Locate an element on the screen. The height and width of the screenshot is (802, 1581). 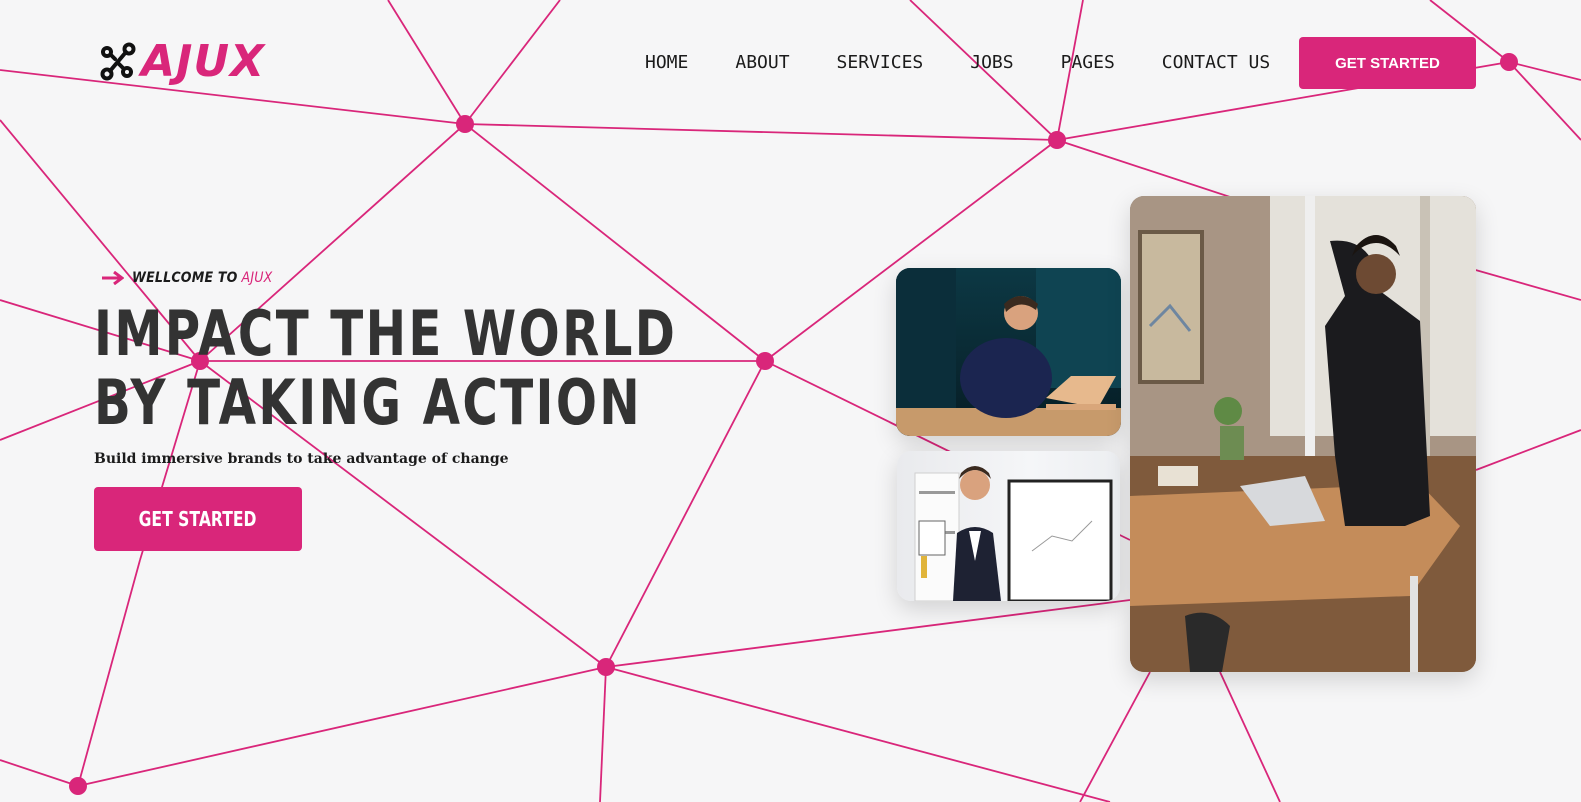
headline-line-2: BY TAKING ACTION is located at coordinates (368, 402).